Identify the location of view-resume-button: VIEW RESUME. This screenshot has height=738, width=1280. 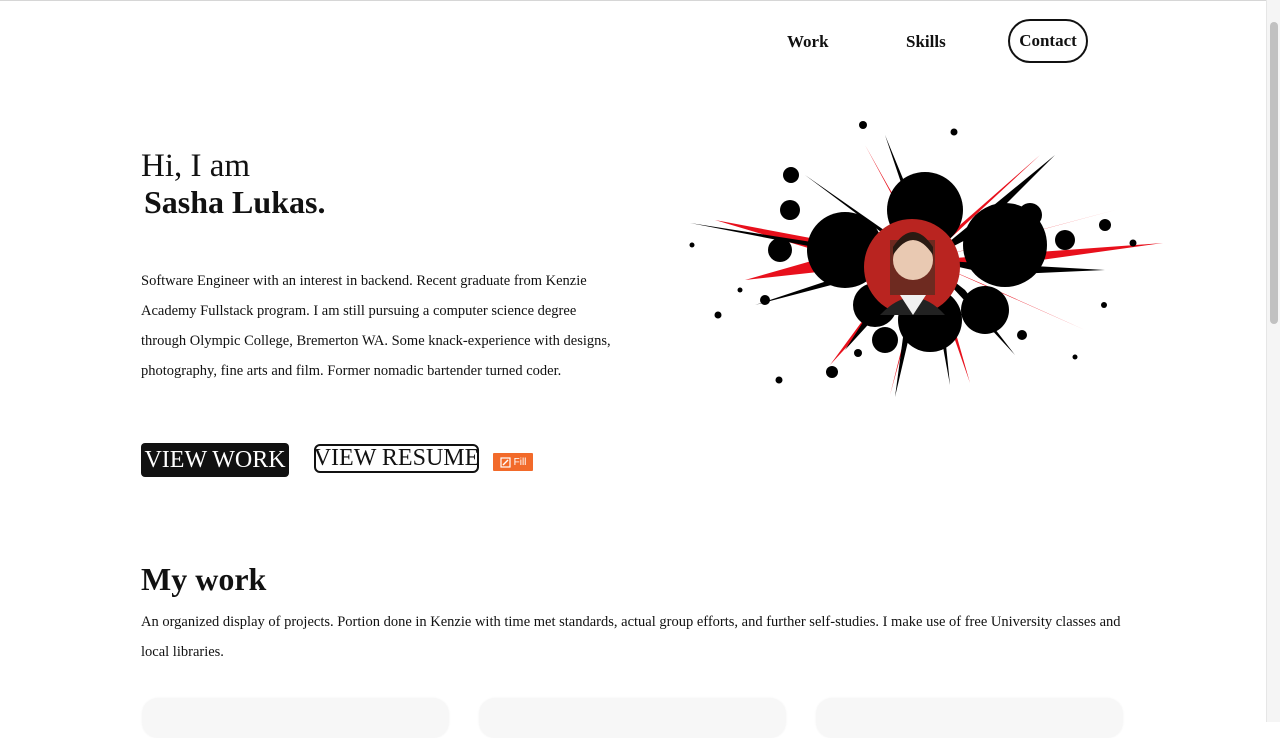
(396, 458).